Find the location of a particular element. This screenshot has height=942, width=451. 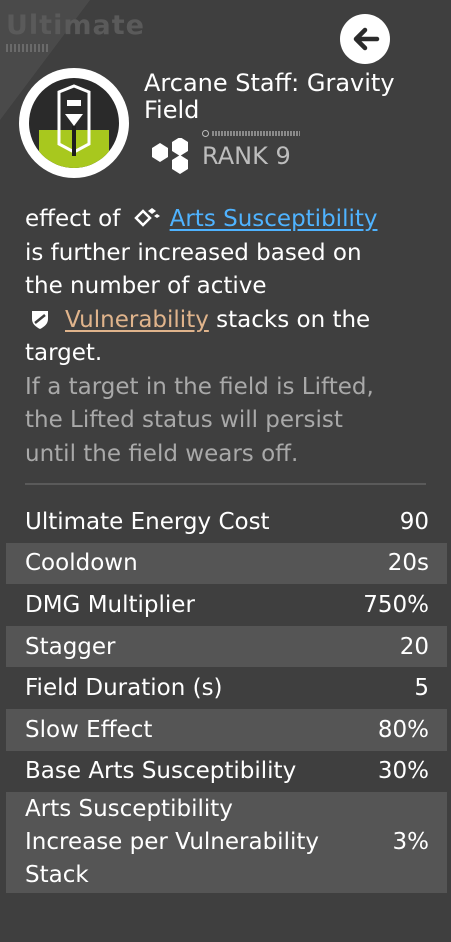

stat-row: Slow Effect 80% is located at coordinates (226, 729).